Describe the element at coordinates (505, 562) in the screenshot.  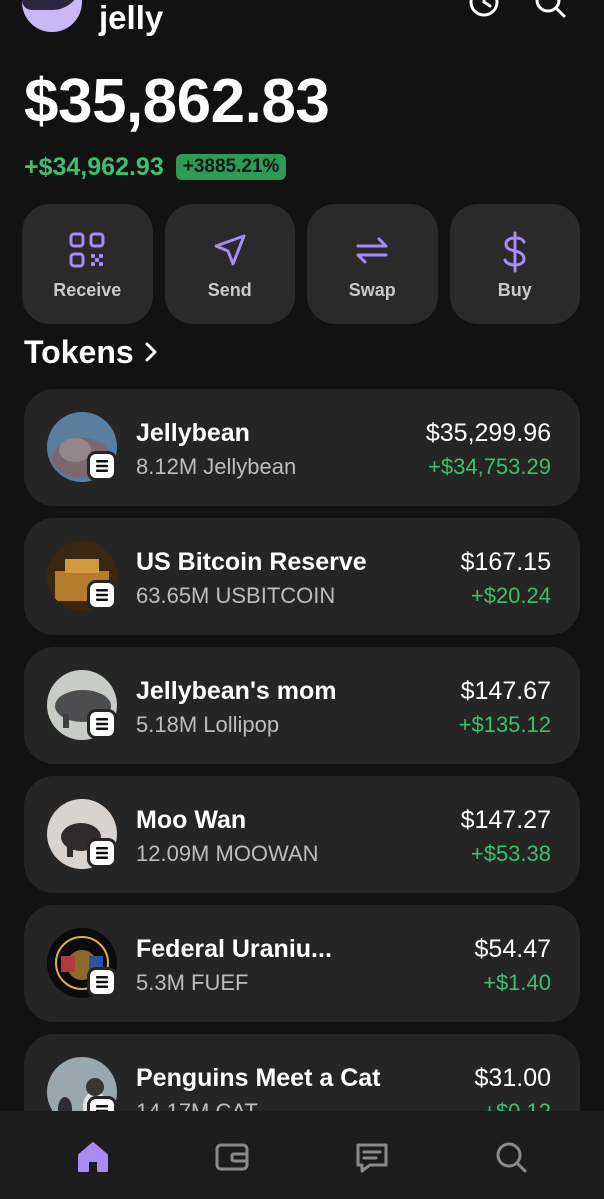
I see `token-value: $167.15` at that location.